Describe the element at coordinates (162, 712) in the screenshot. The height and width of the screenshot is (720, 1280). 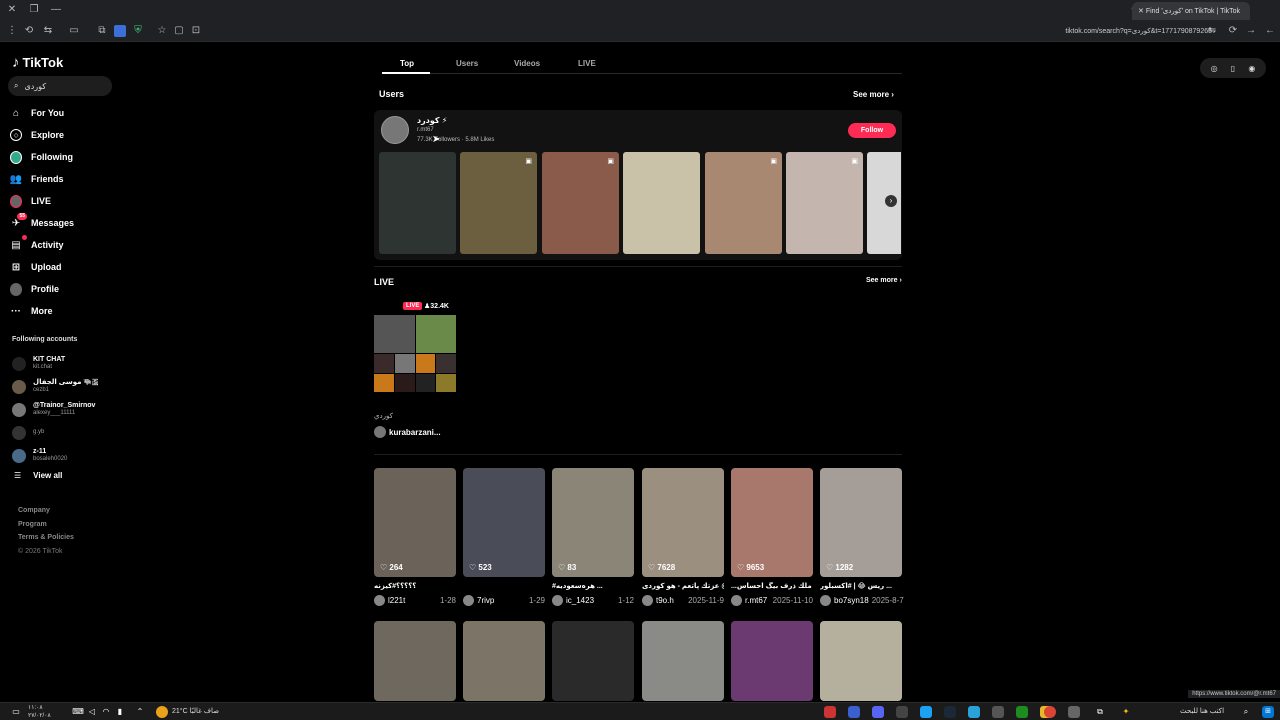
I see `weather-icon` at that location.